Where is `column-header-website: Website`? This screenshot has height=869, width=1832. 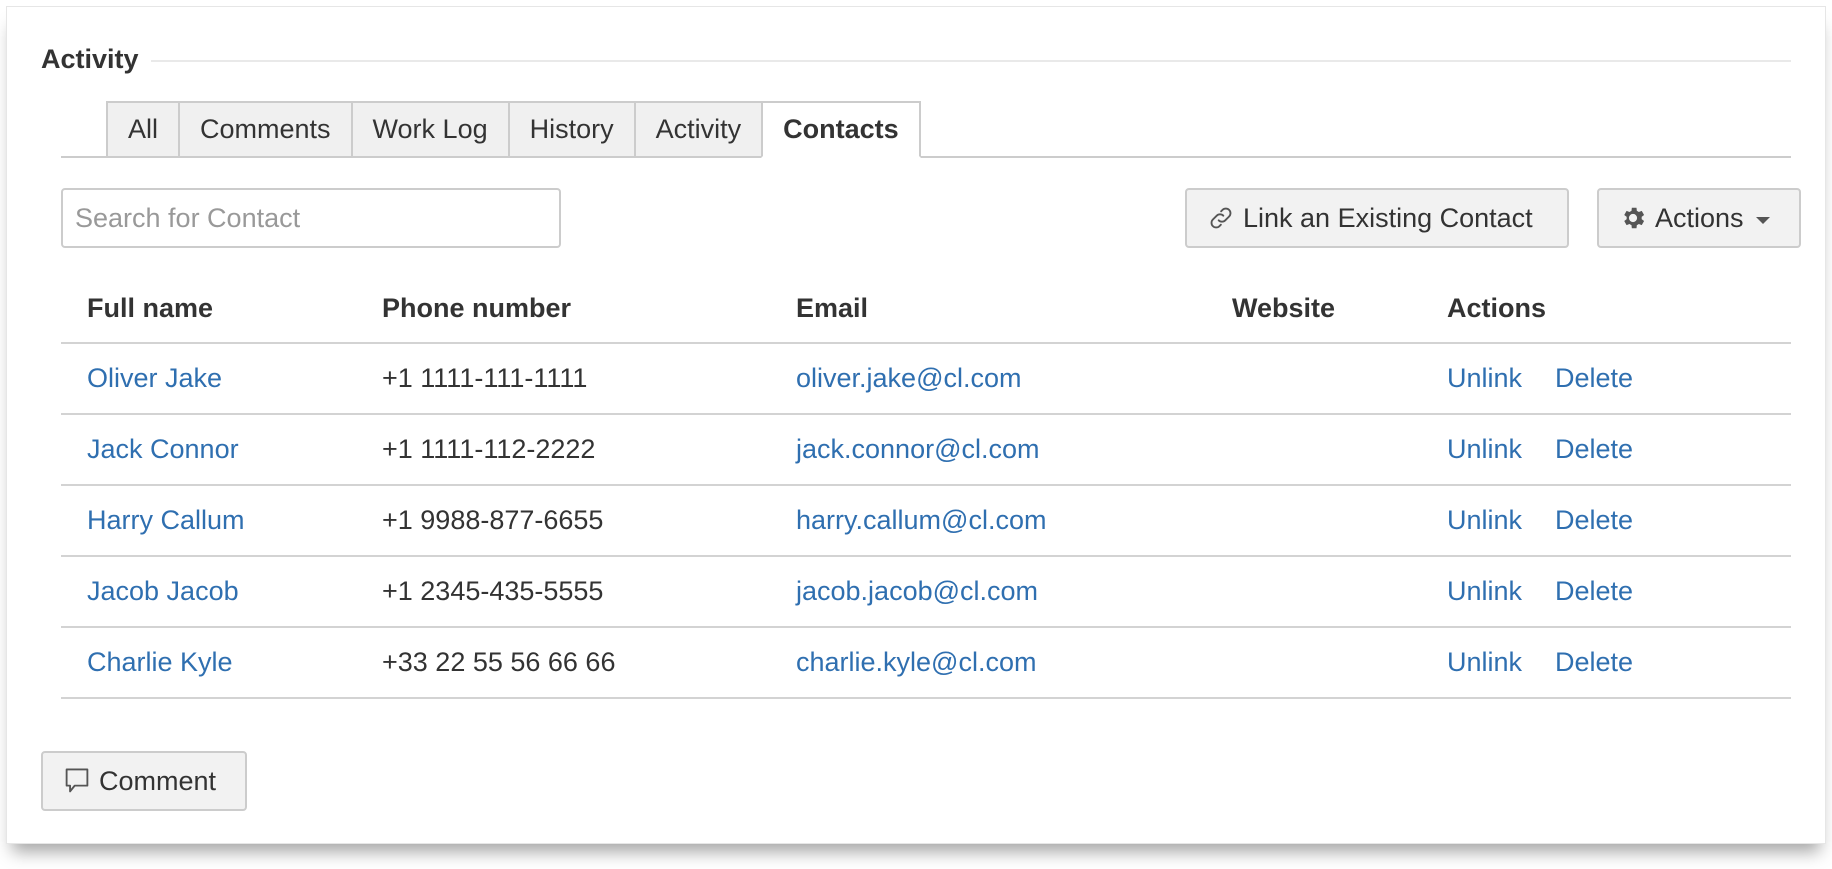 column-header-website: Website is located at coordinates (1284, 307).